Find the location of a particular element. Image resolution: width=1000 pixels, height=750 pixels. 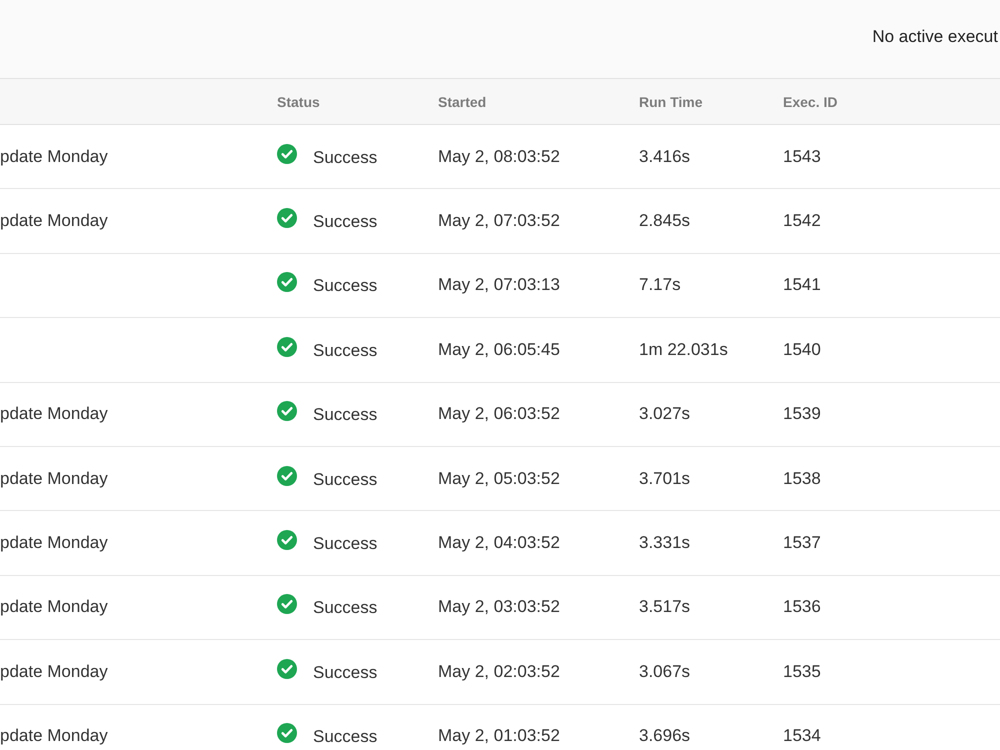

column-header: Run Time is located at coordinates (671, 102).